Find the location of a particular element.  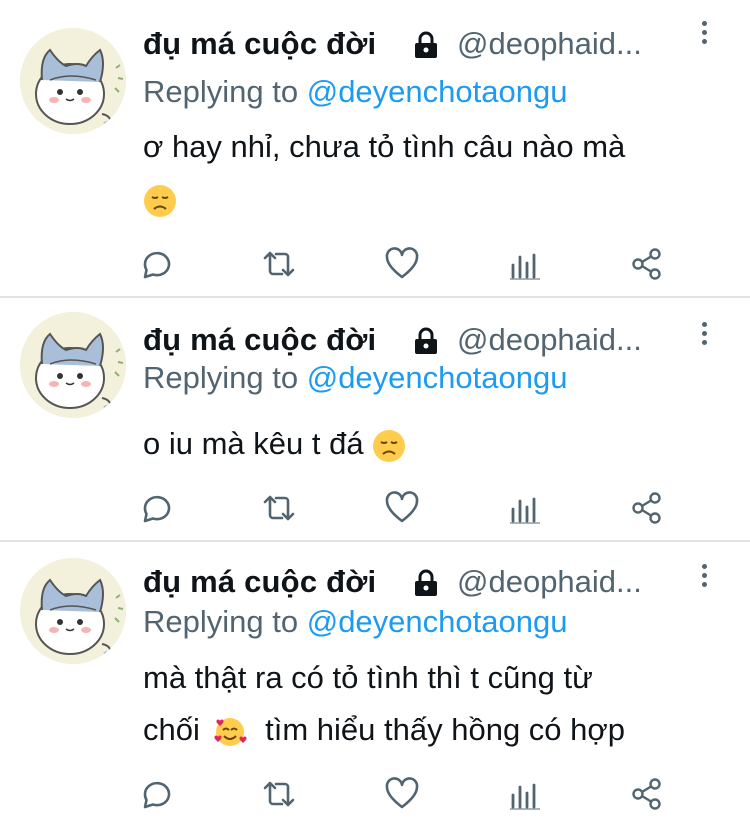

tweet-text-line: chối tìm hiểu thấy hồng có hợp is located at coordinates (433, 730).